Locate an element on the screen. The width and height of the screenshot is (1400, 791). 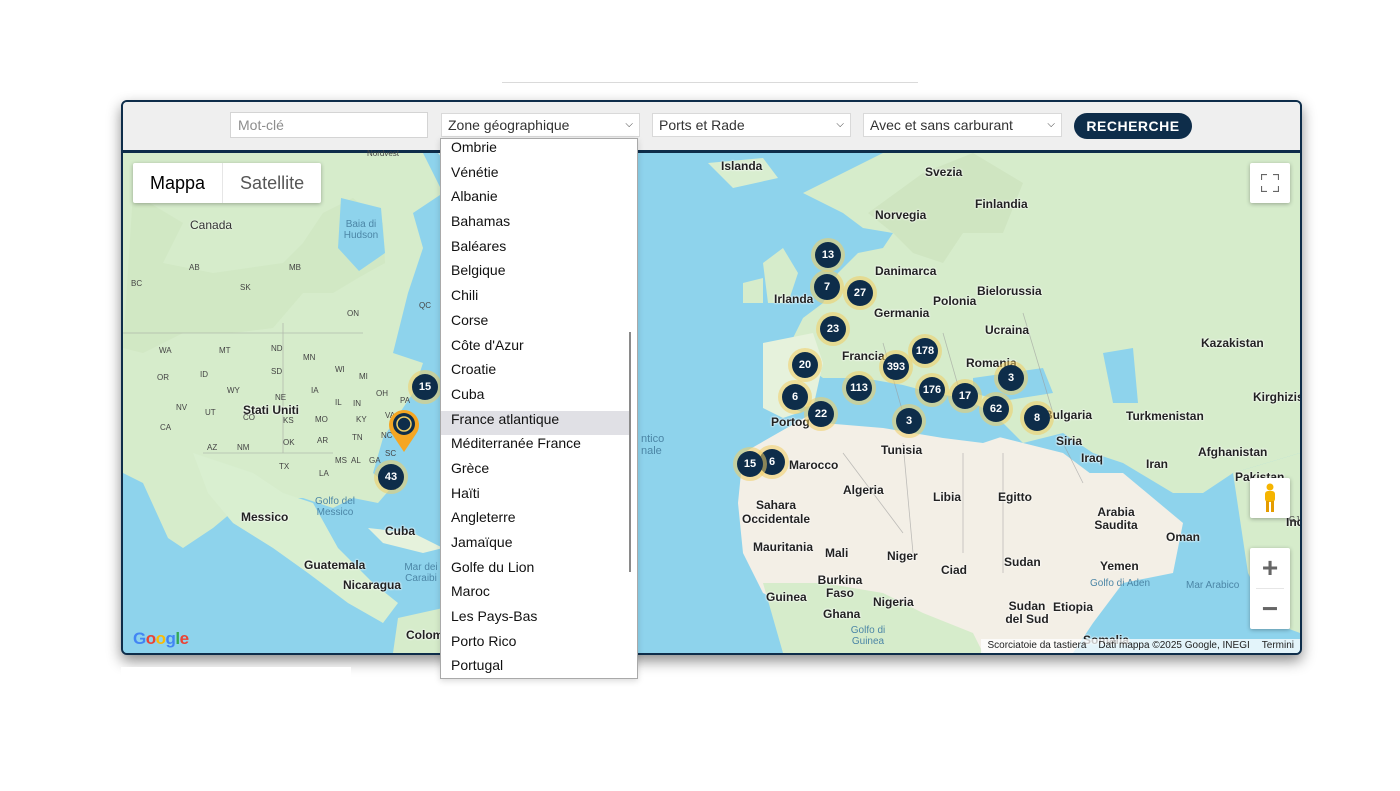
dropdown-option: Chili is located at coordinates (539, 299).